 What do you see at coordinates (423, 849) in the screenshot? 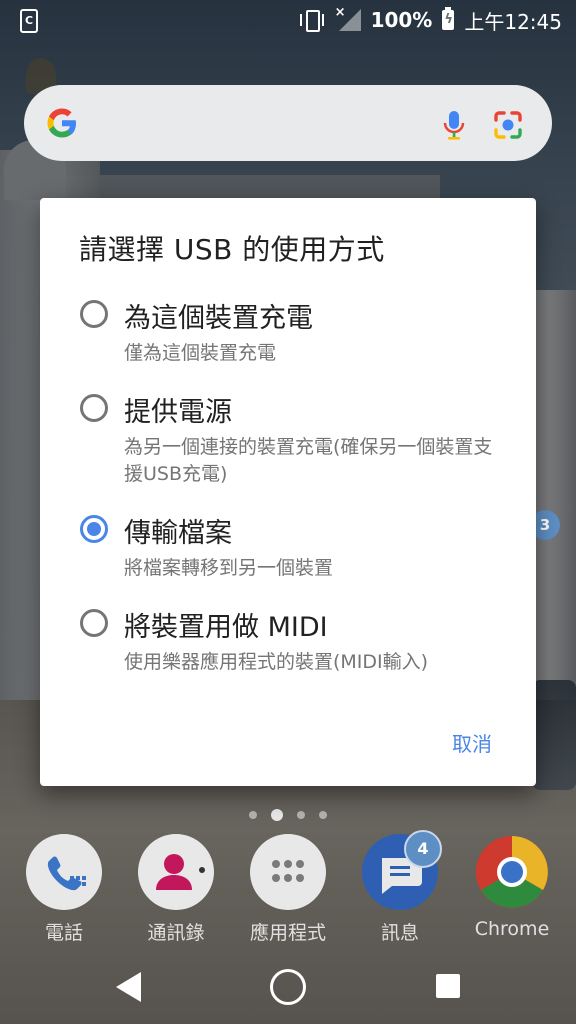
I see `messages-badge: 4` at bounding box center [423, 849].